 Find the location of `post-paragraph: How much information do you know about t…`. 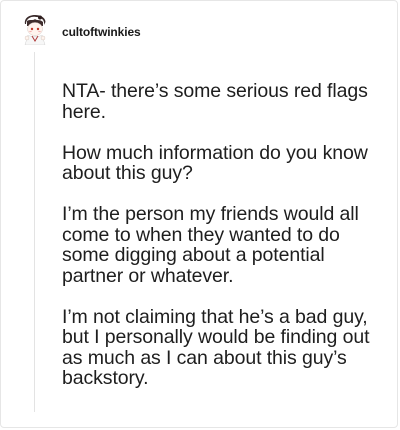

post-paragraph: How much information do you know about t… is located at coordinates (215, 162).